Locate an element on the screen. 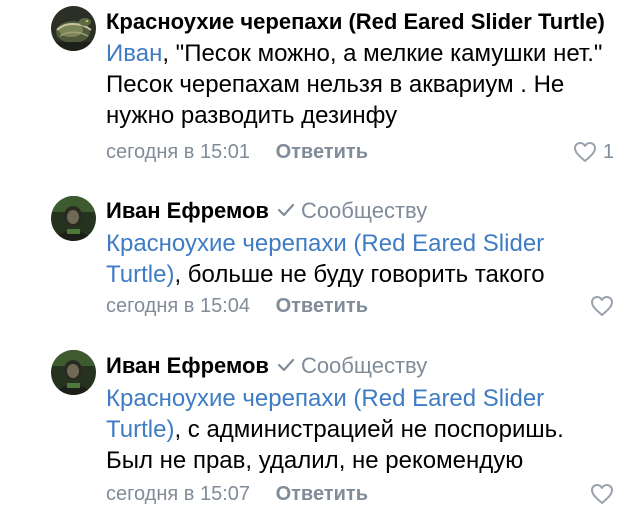  timestamp: сегодня в 15:04 is located at coordinates (178, 306).